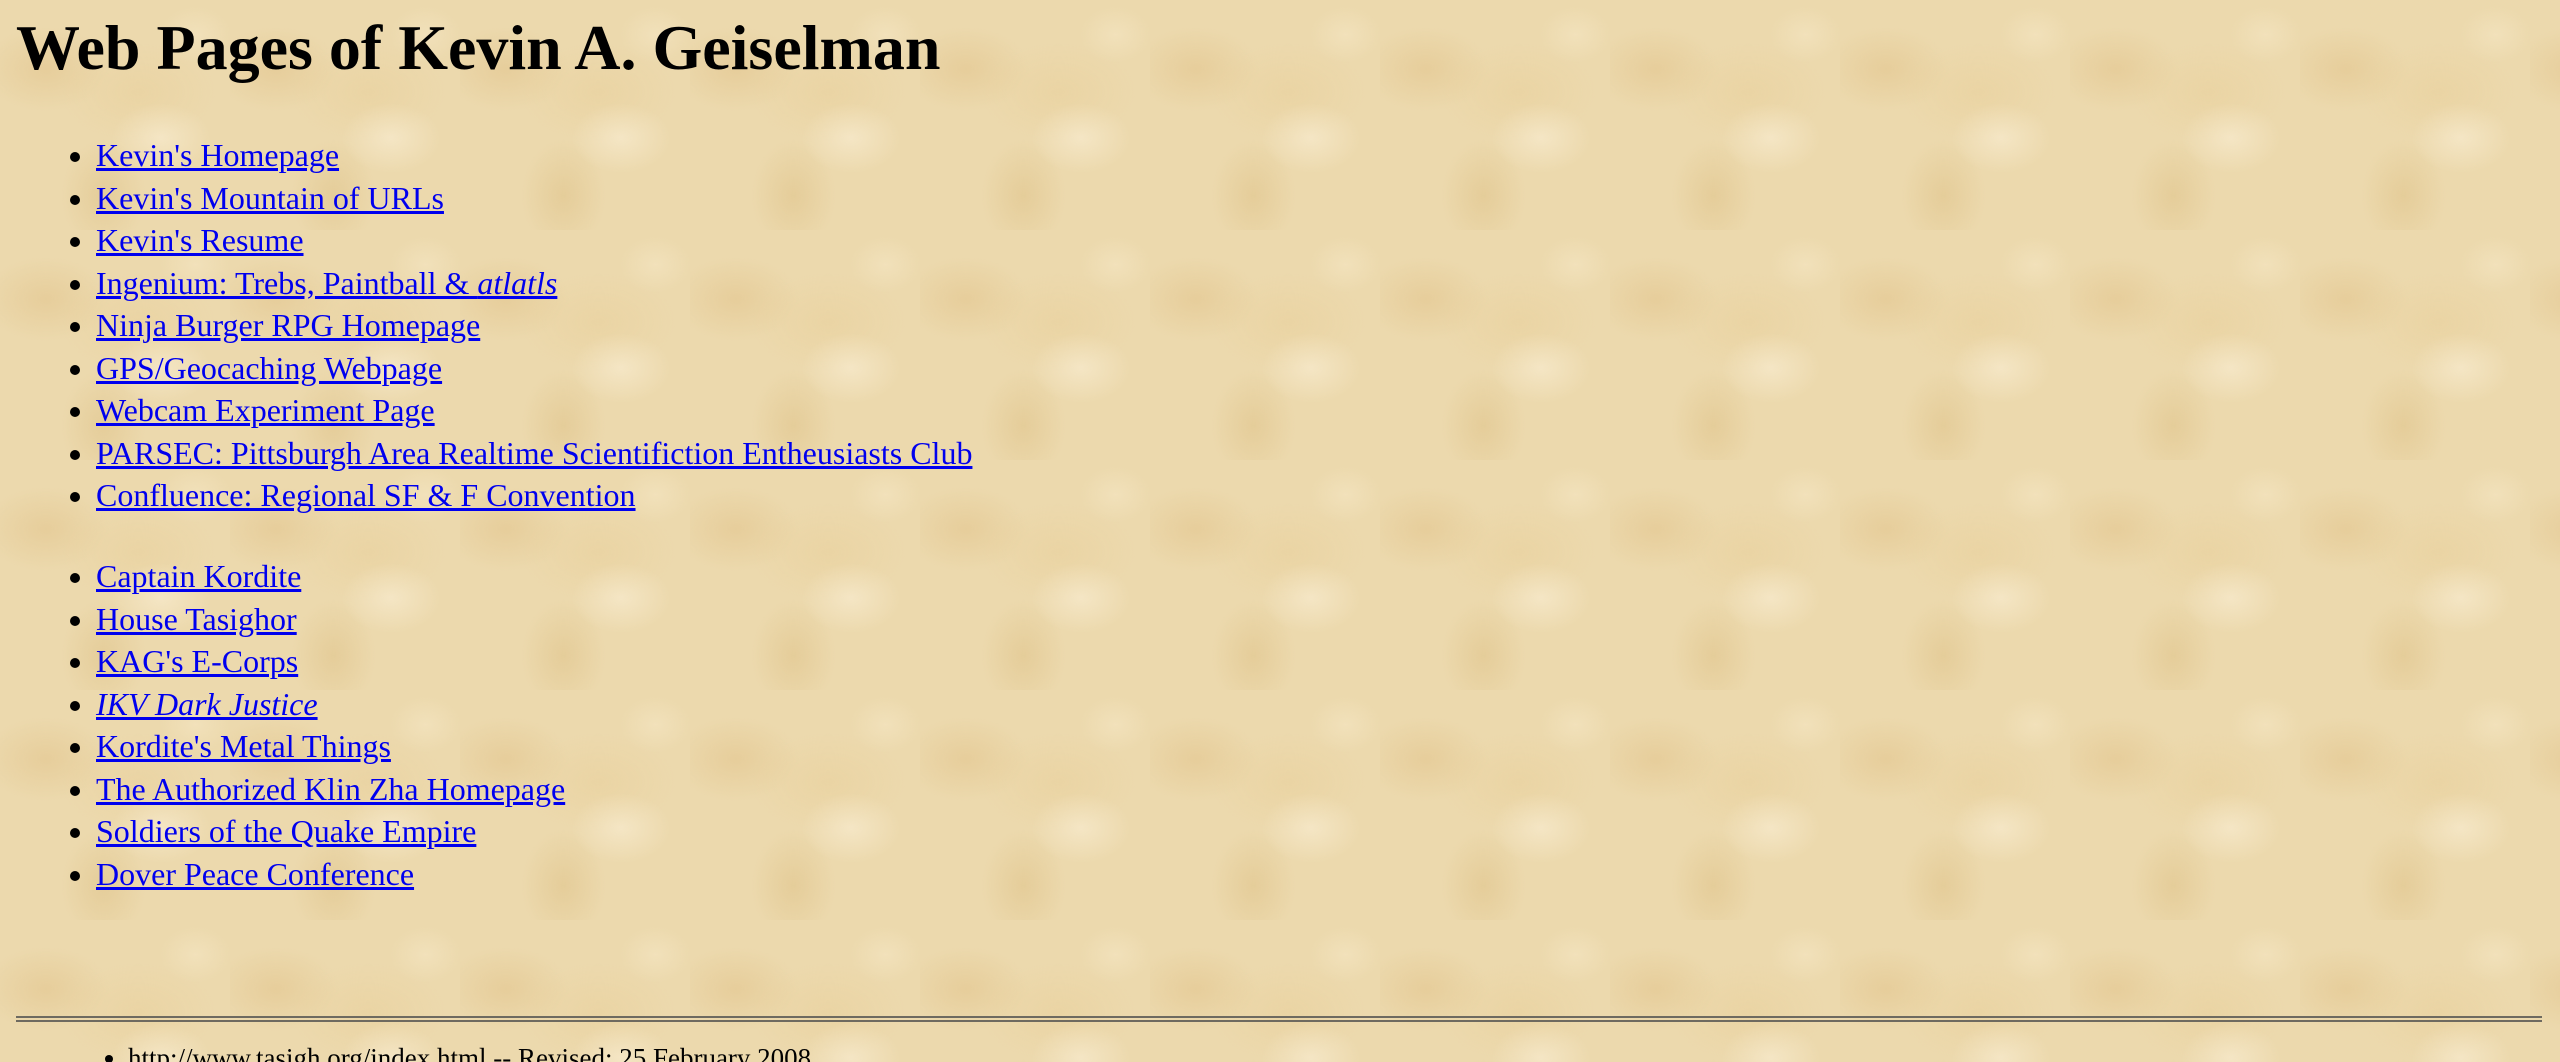 The height and width of the screenshot is (1062, 2560). I want to click on ikv-dark-justice-label: IKV Dark Justice, so click(207, 703).